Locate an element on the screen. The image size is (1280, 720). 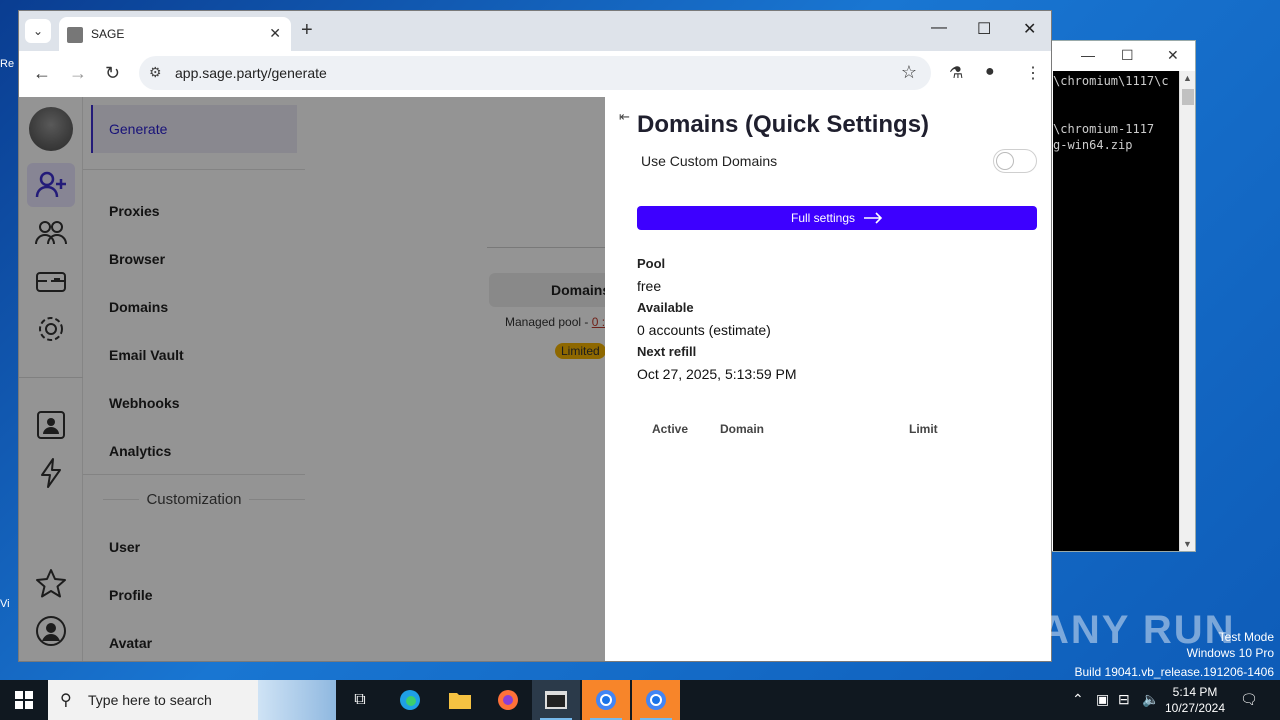
build-label: Build 19041.vb_release.191206-1406 is located at coordinates (1174, 672).